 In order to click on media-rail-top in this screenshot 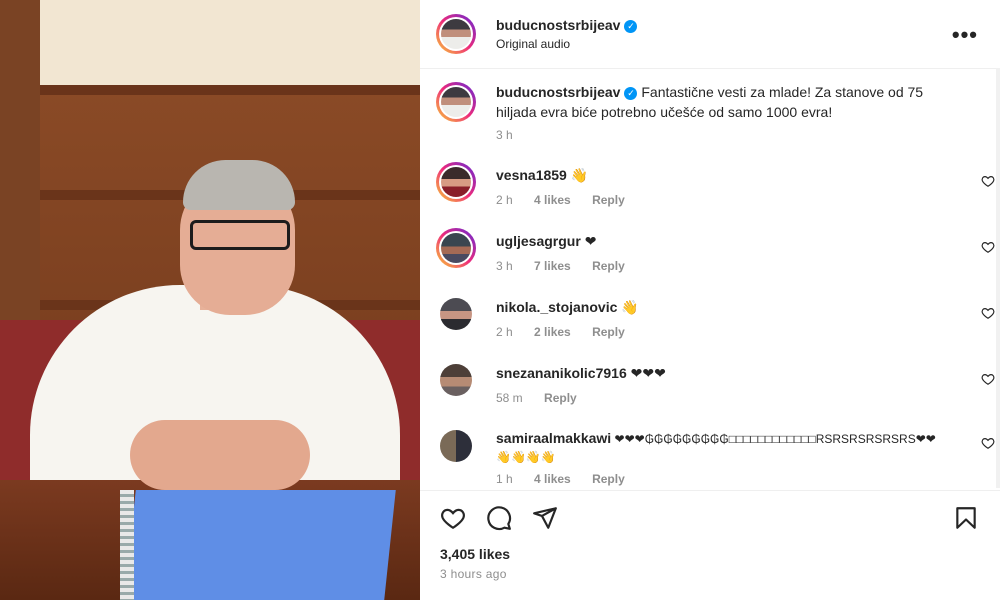, I will do `click(220, 90)`.